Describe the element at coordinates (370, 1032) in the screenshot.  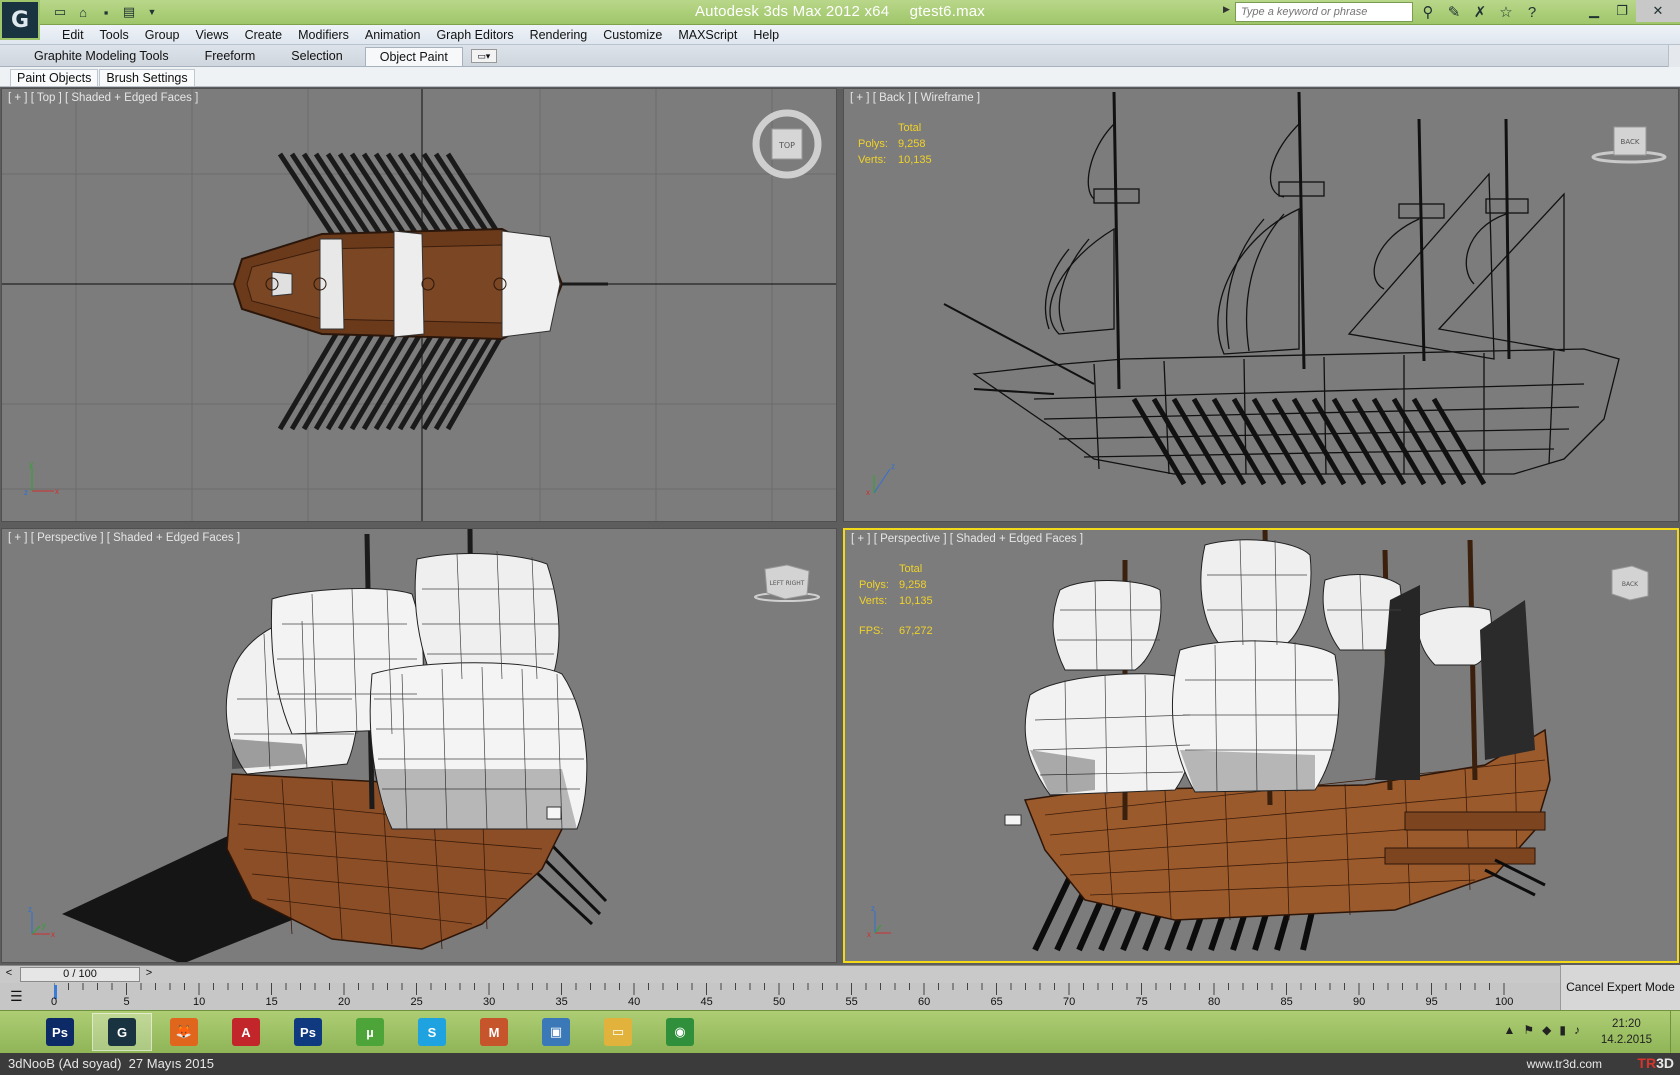
I see `taskbar-app-utorrent: µ` at that location.